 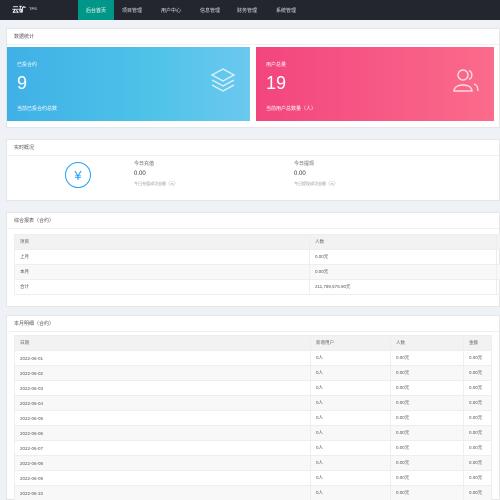 What do you see at coordinates (128, 84) in the screenshot?
I see `stat-card-contracts: 已投合约 9 当前已投合约总数` at bounding box center [128, 84].